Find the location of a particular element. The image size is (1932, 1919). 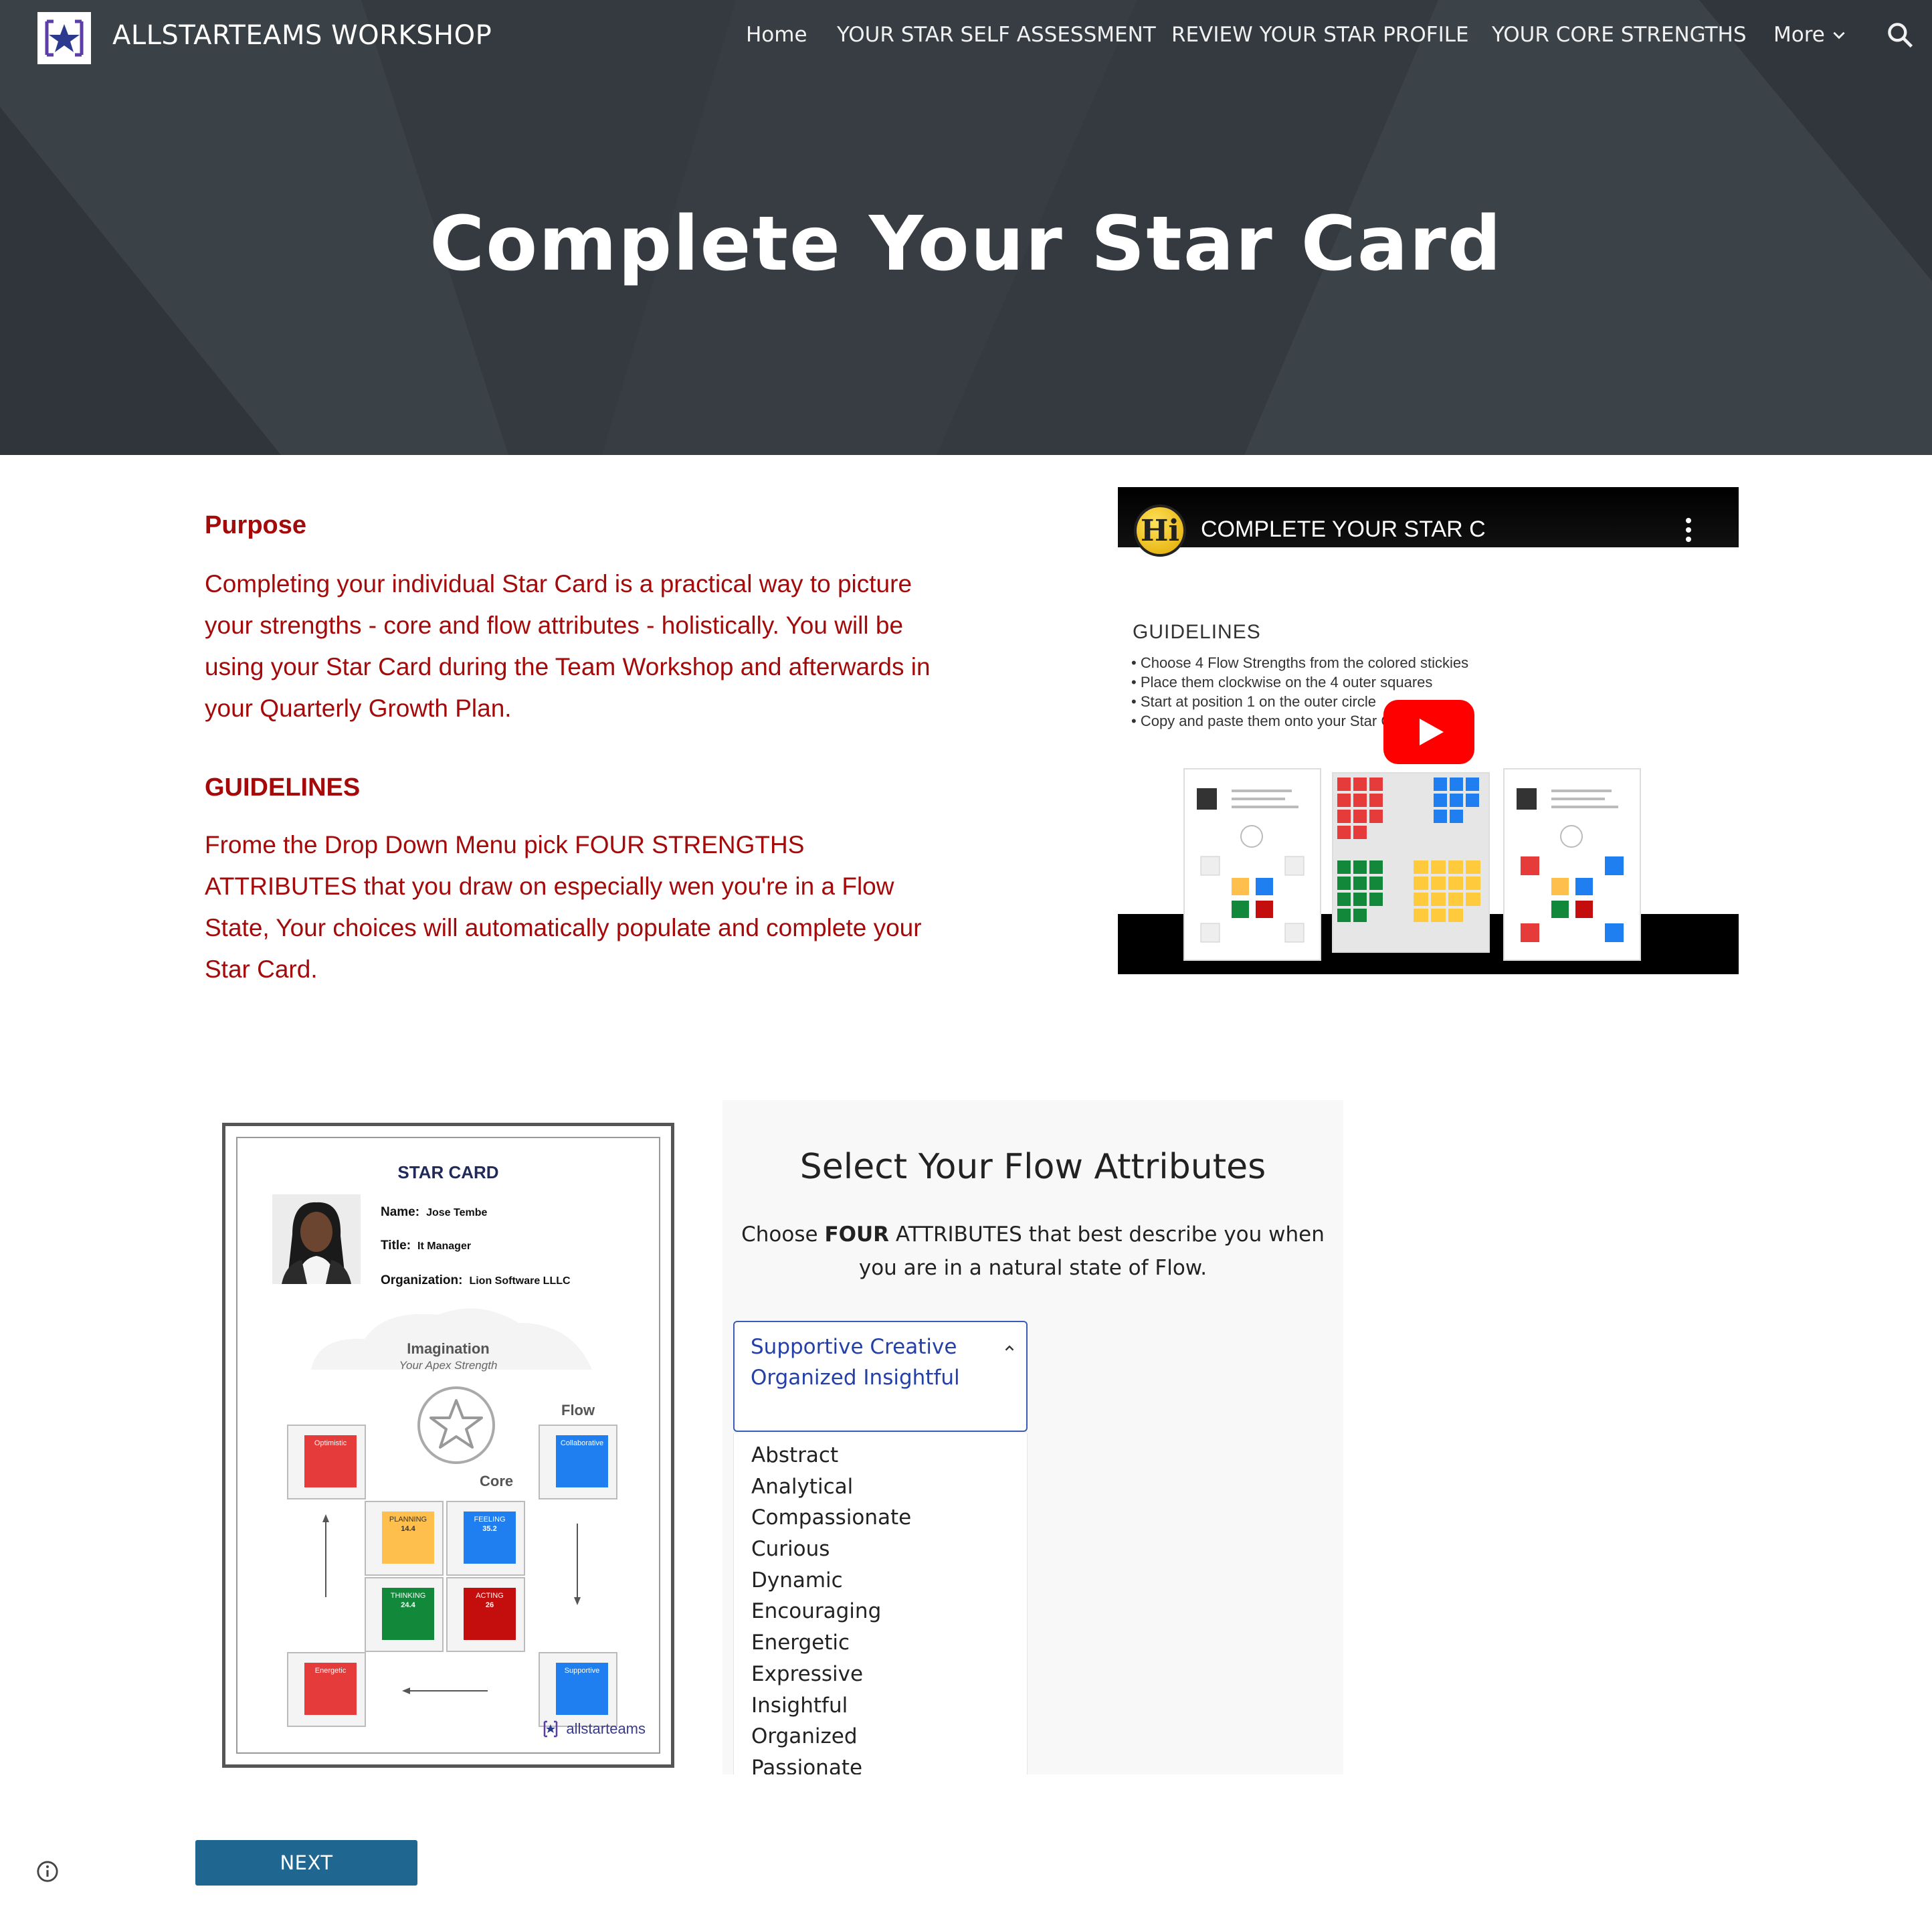

site-logo is located at coordinates (64, 38).